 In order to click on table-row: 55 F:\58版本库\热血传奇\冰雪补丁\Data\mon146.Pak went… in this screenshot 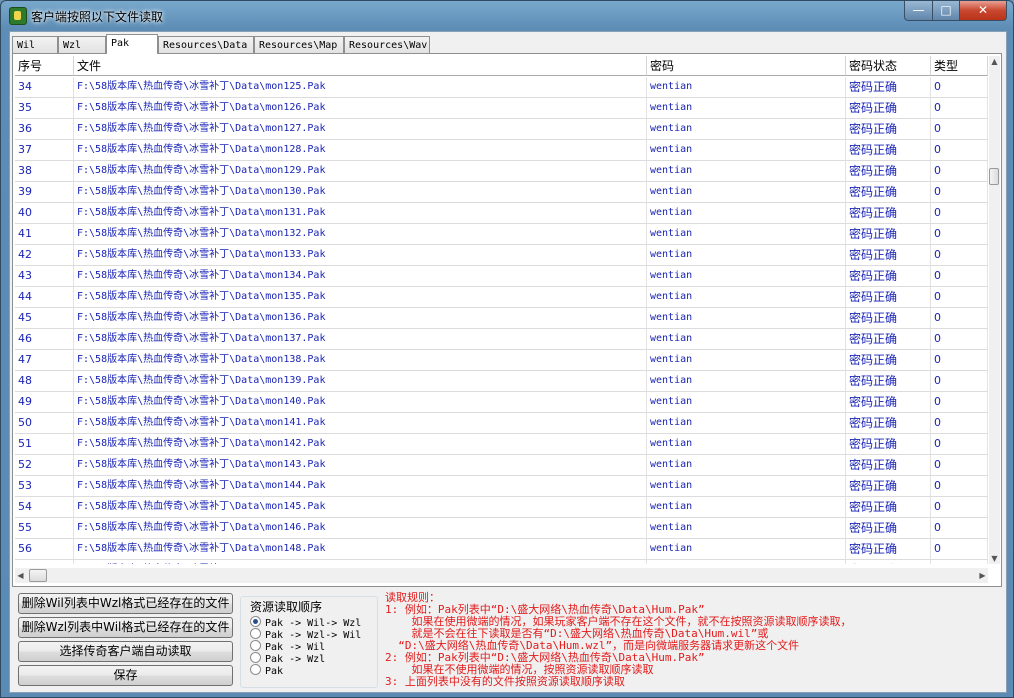, I will do `click(501, 528)`.